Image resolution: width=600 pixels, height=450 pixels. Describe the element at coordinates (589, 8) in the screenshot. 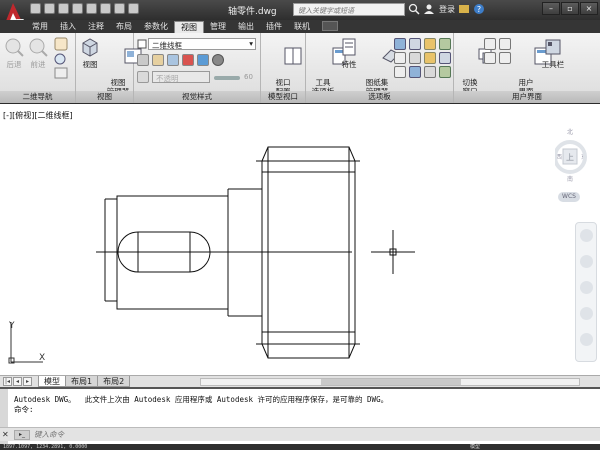

I see `close-button: ×` at that location.